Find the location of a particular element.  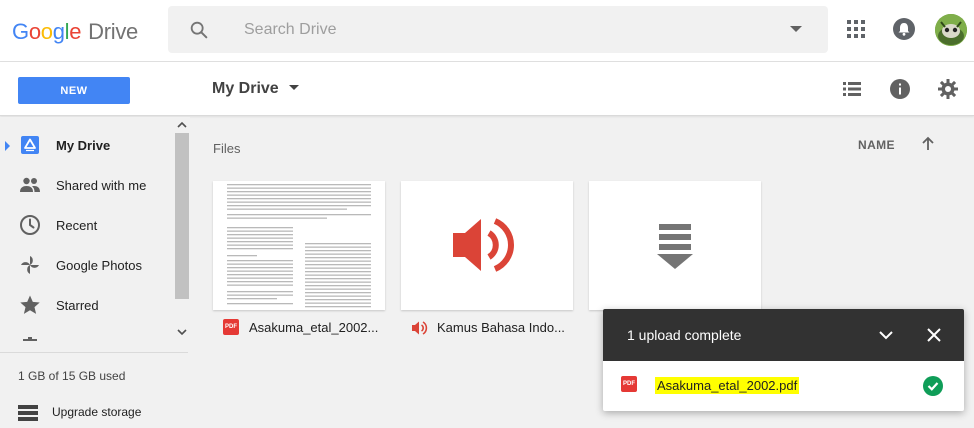

trash-icon is located at coordinates (30, 337).